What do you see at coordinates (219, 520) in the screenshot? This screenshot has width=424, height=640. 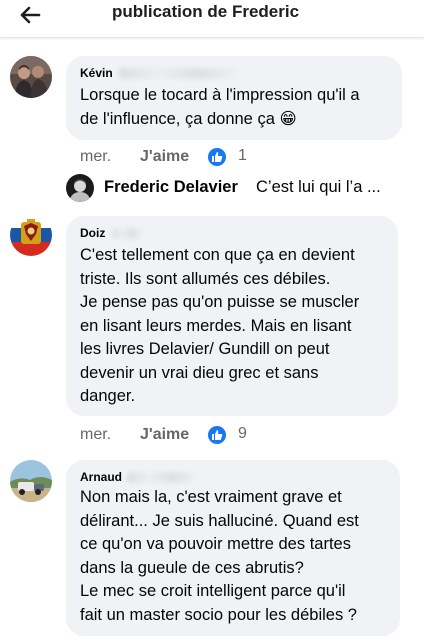 I see `comment-text-line: délirant... Je suis halluciné. Quand est` at bounding box center [219, 520].